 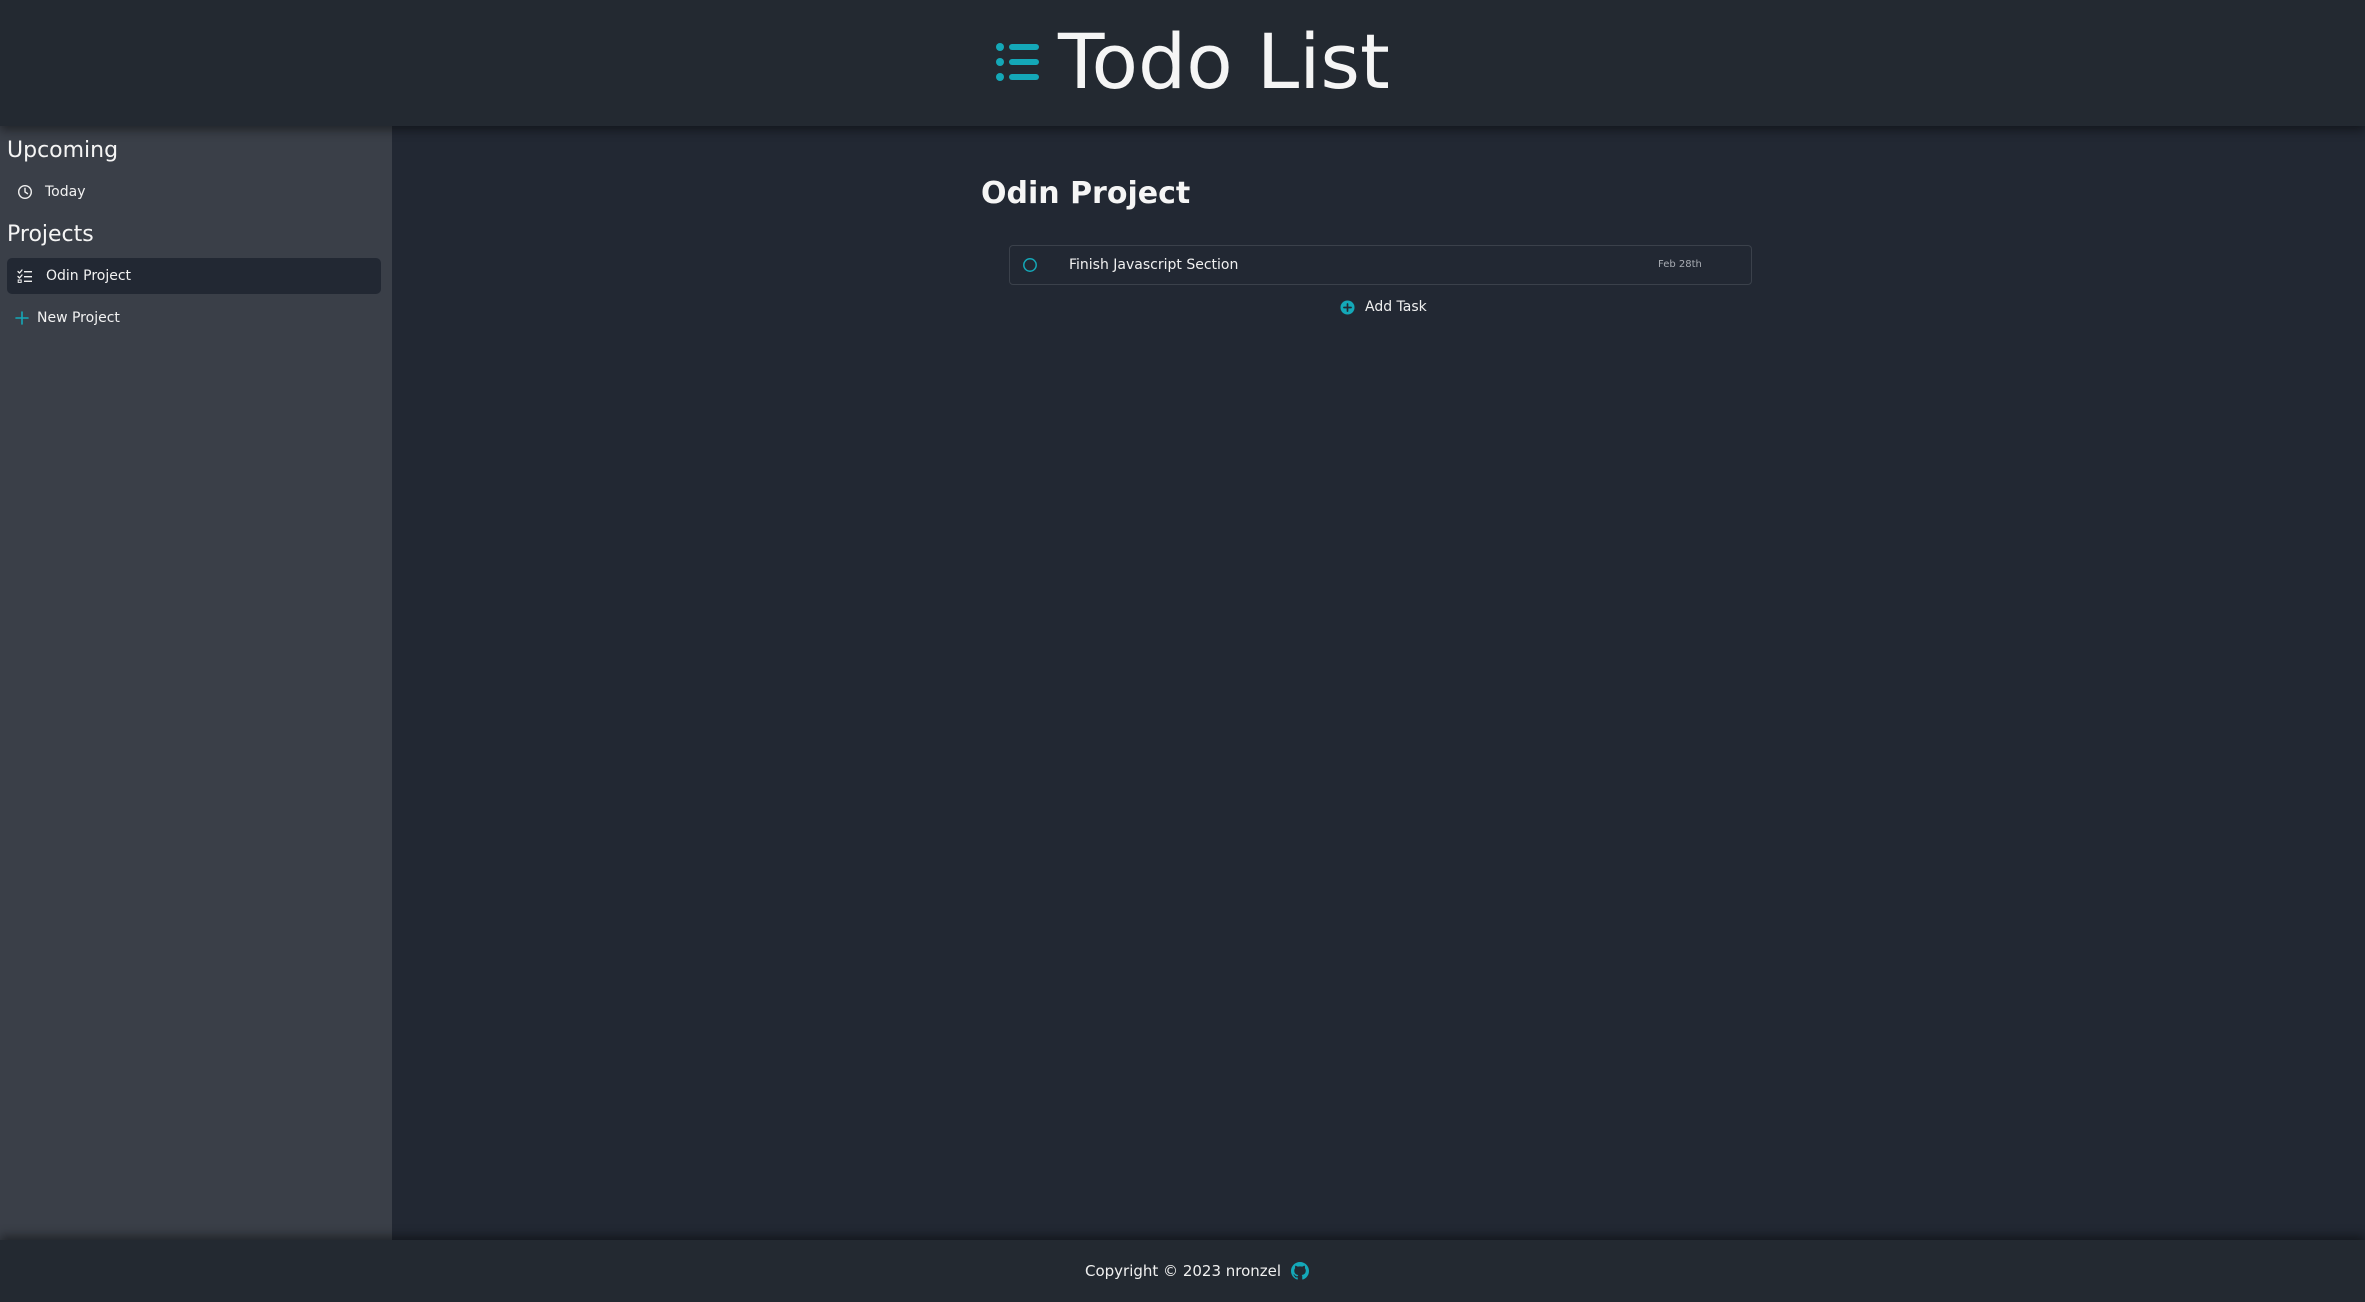 What do you see at coordinates (25, 192) in the screenshot?
I see `clock-icon` at bounding box center [25, 192].